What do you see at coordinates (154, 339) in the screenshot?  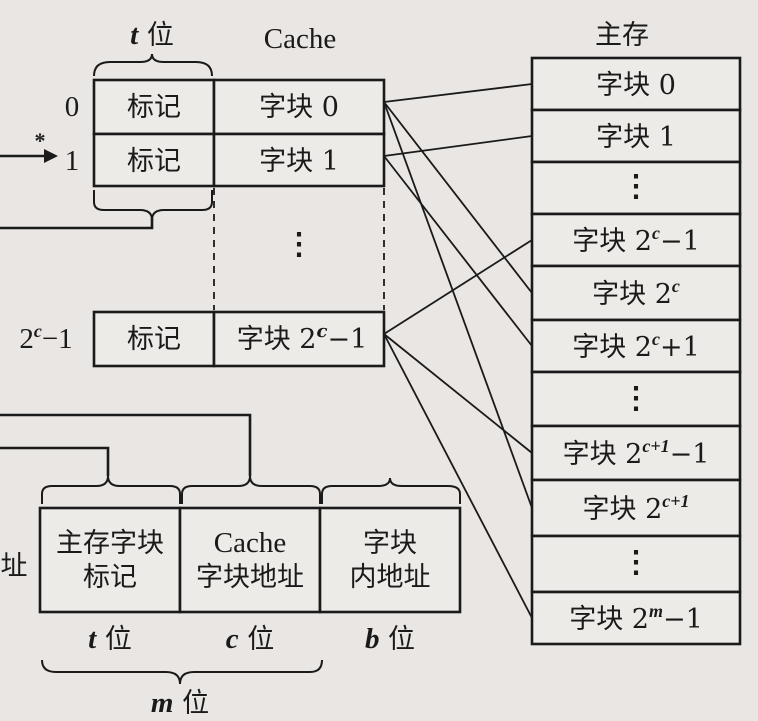 I see `cache-tag-label-last: 标记` at bounding box center [154, 339].